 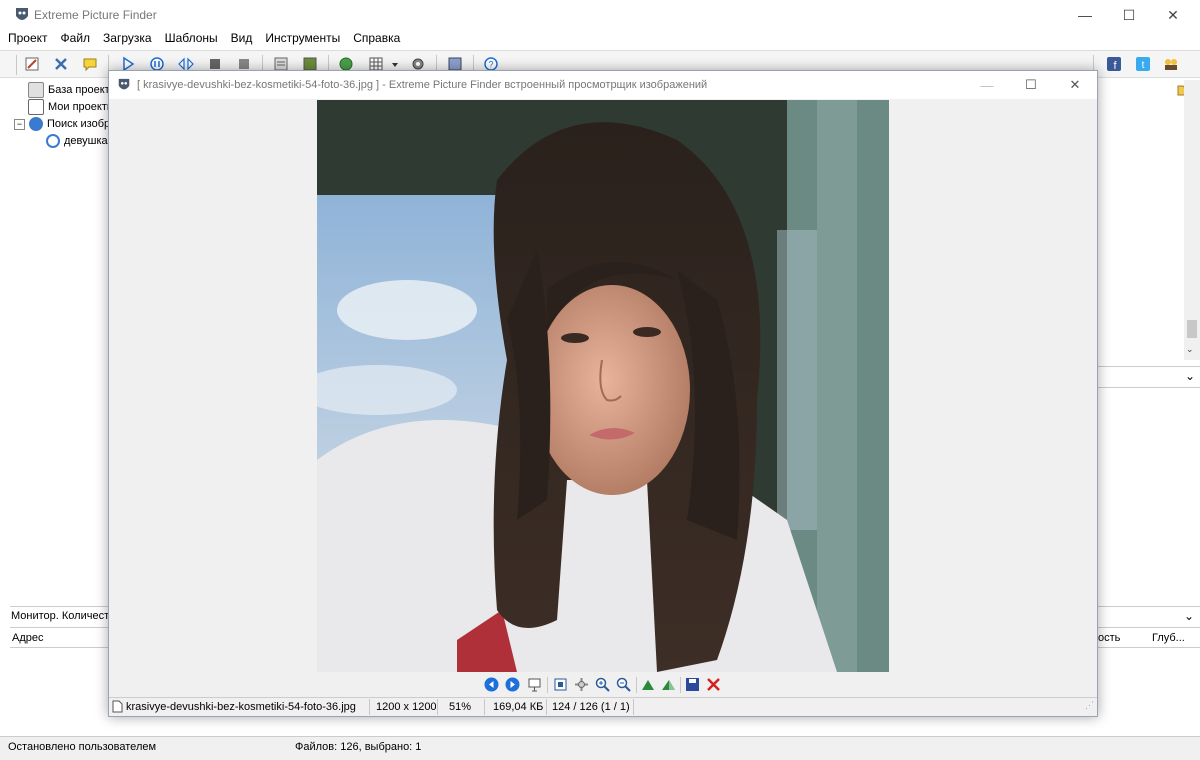 What do you see at coordinates (53, 141) in the screenshot?
I see `magnifier-icon` at bounding box center [53, 141].